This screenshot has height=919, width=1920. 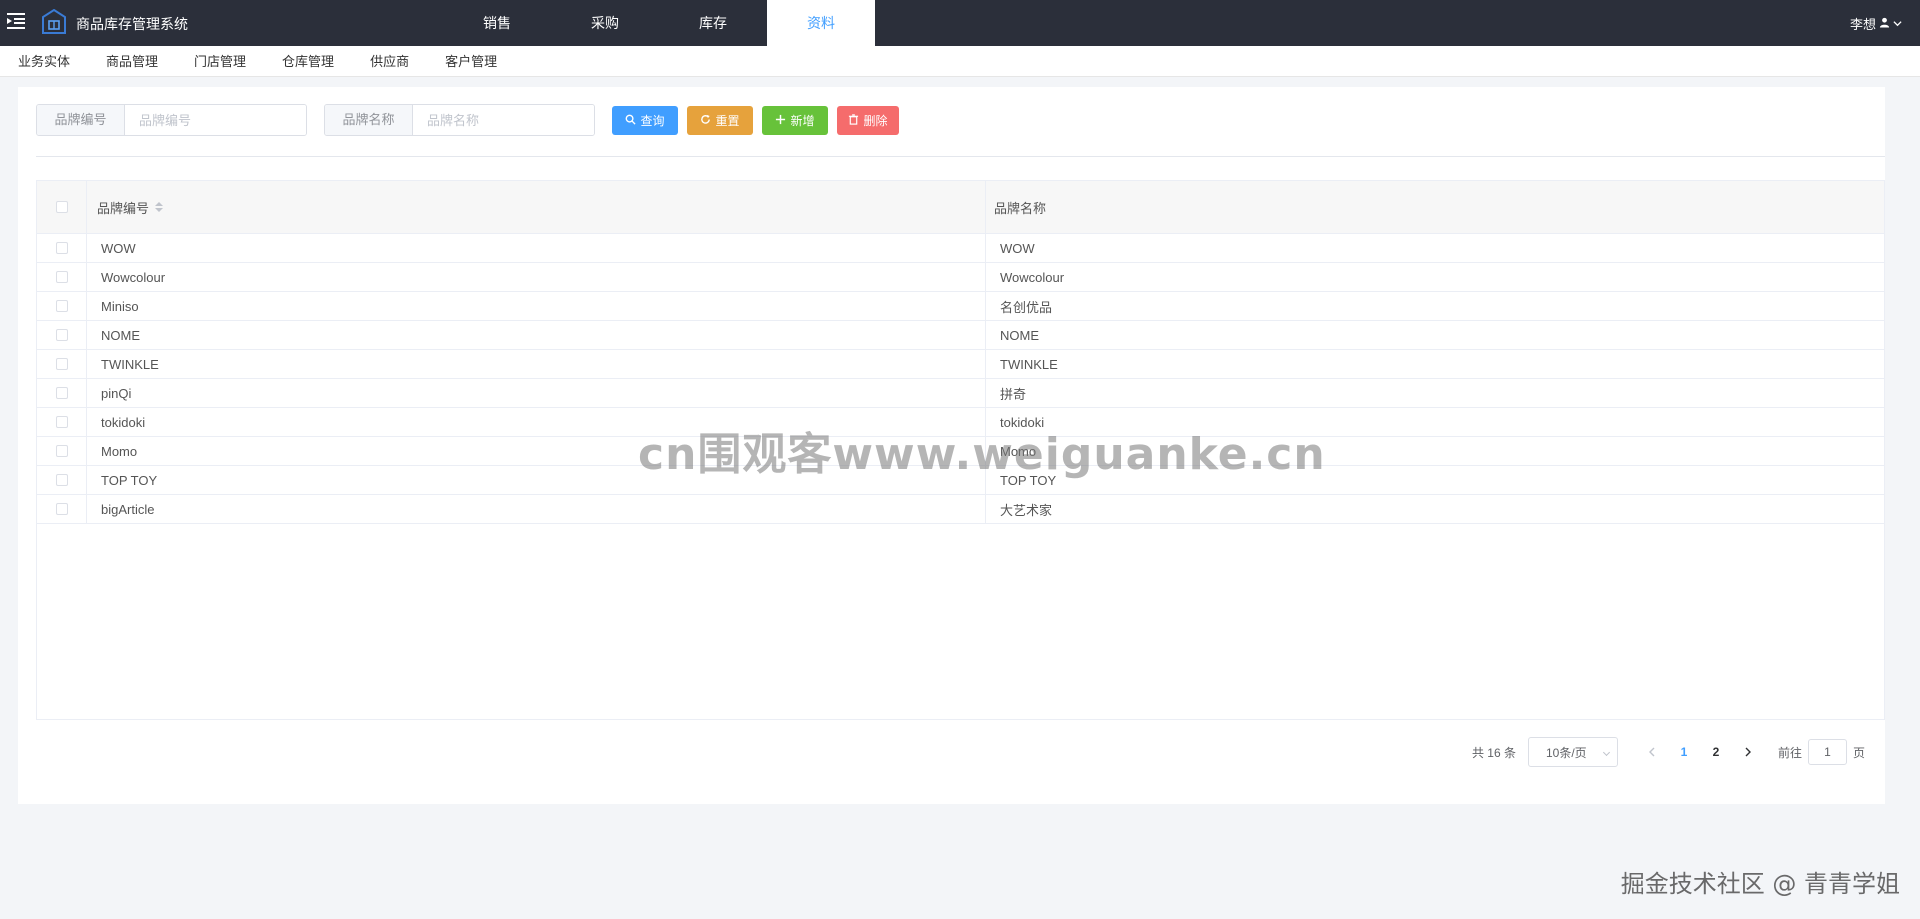 What do you see at coordinates (308, 61) in the screenshot?
I see `subnav-warehouse: 仓库管理` at bounding box center [308, 61].